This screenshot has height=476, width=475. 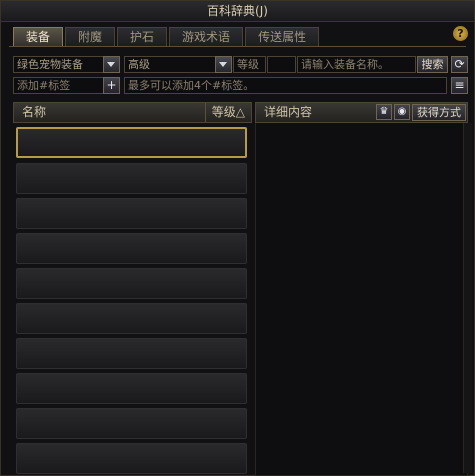 What do you see at coordinates (111, 64) in the screenshot?
I see `category-dropdown-icon` at bounding box center [111, 64].